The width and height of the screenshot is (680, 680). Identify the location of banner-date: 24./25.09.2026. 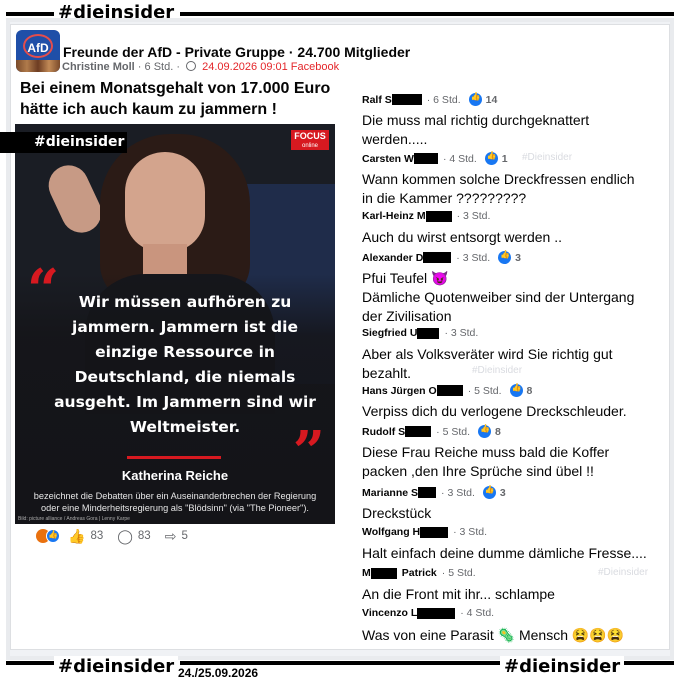
(218, 673).